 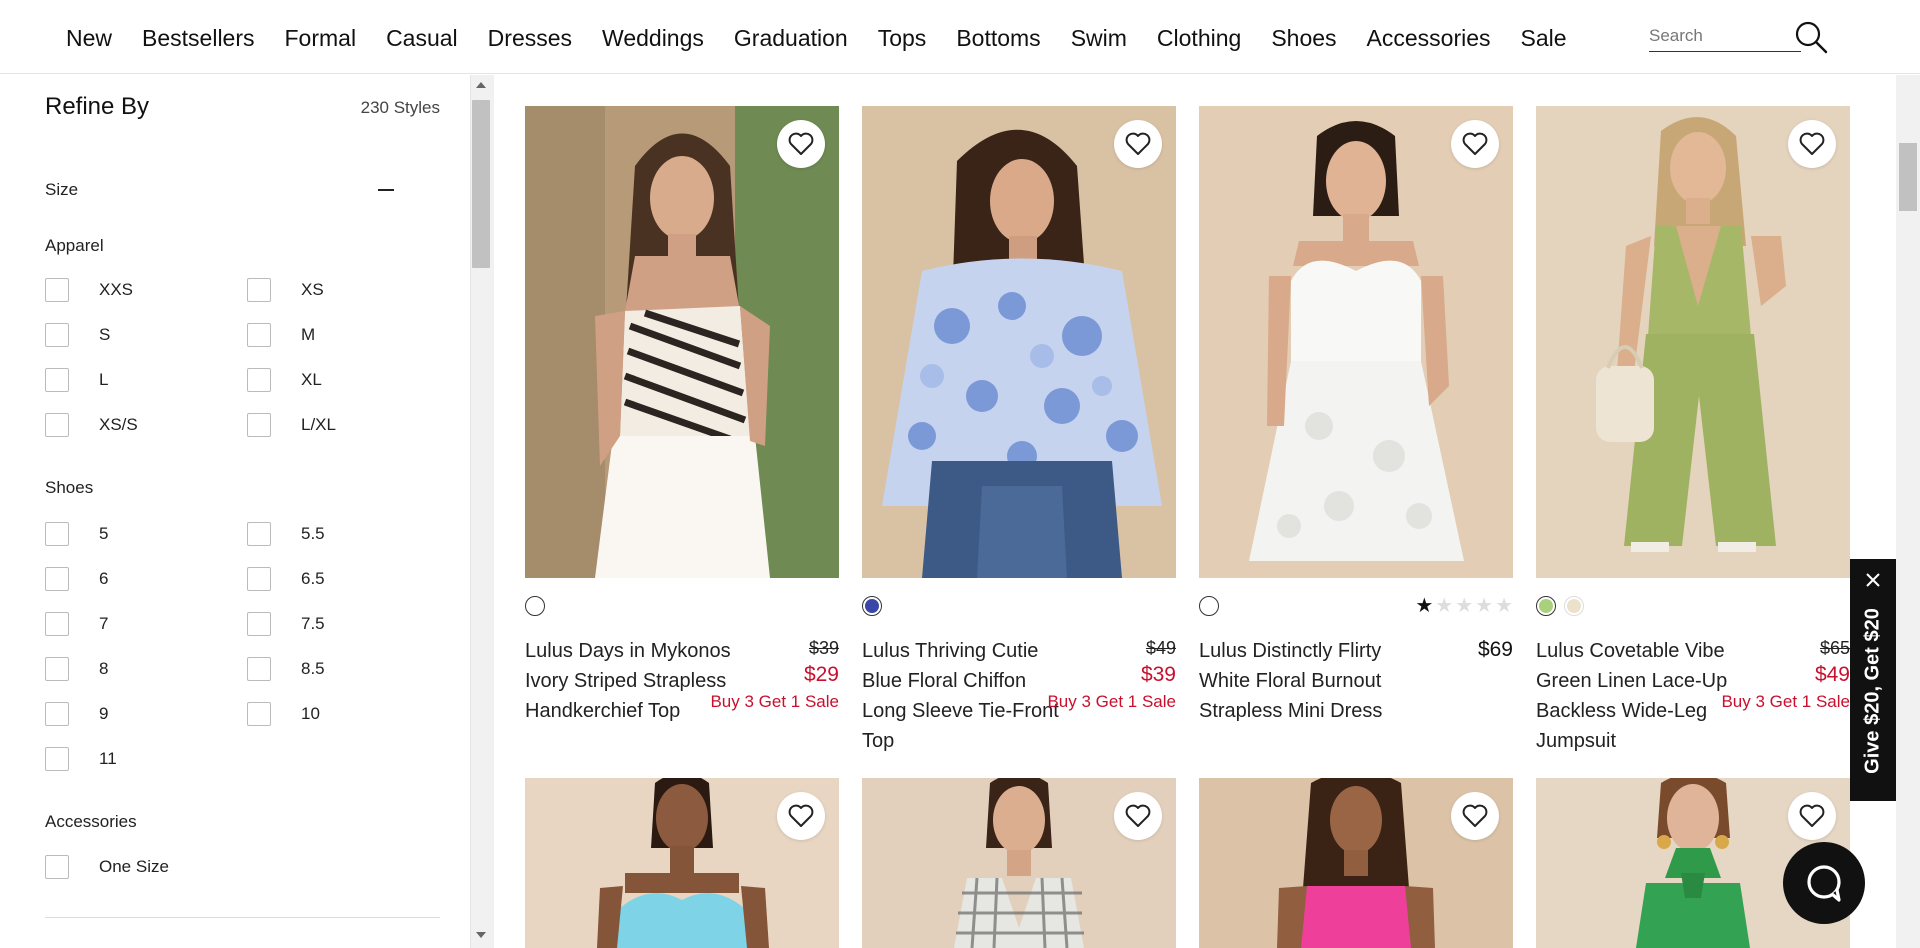 What do you see at coordinates (291, 425) in the screenshot?
I see `size-option-l-xl: L/XL` at bounding box center [291, 425].